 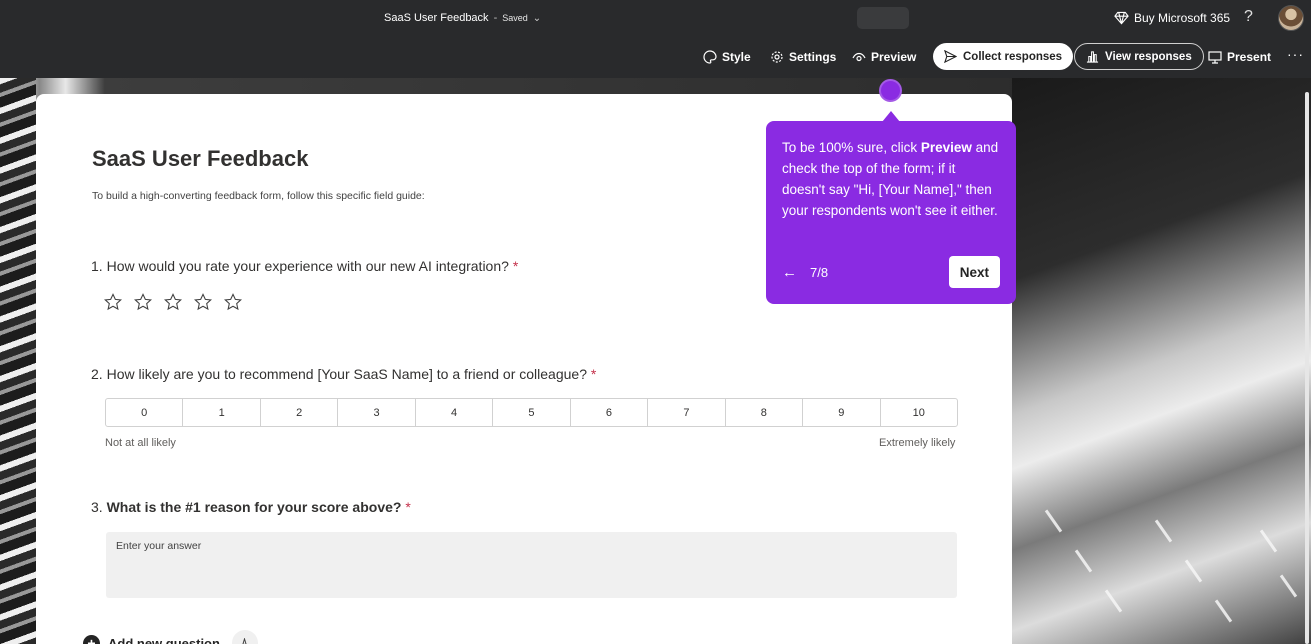 I want to click on back-arrow-icon: ←, so click(x=789, y=272).